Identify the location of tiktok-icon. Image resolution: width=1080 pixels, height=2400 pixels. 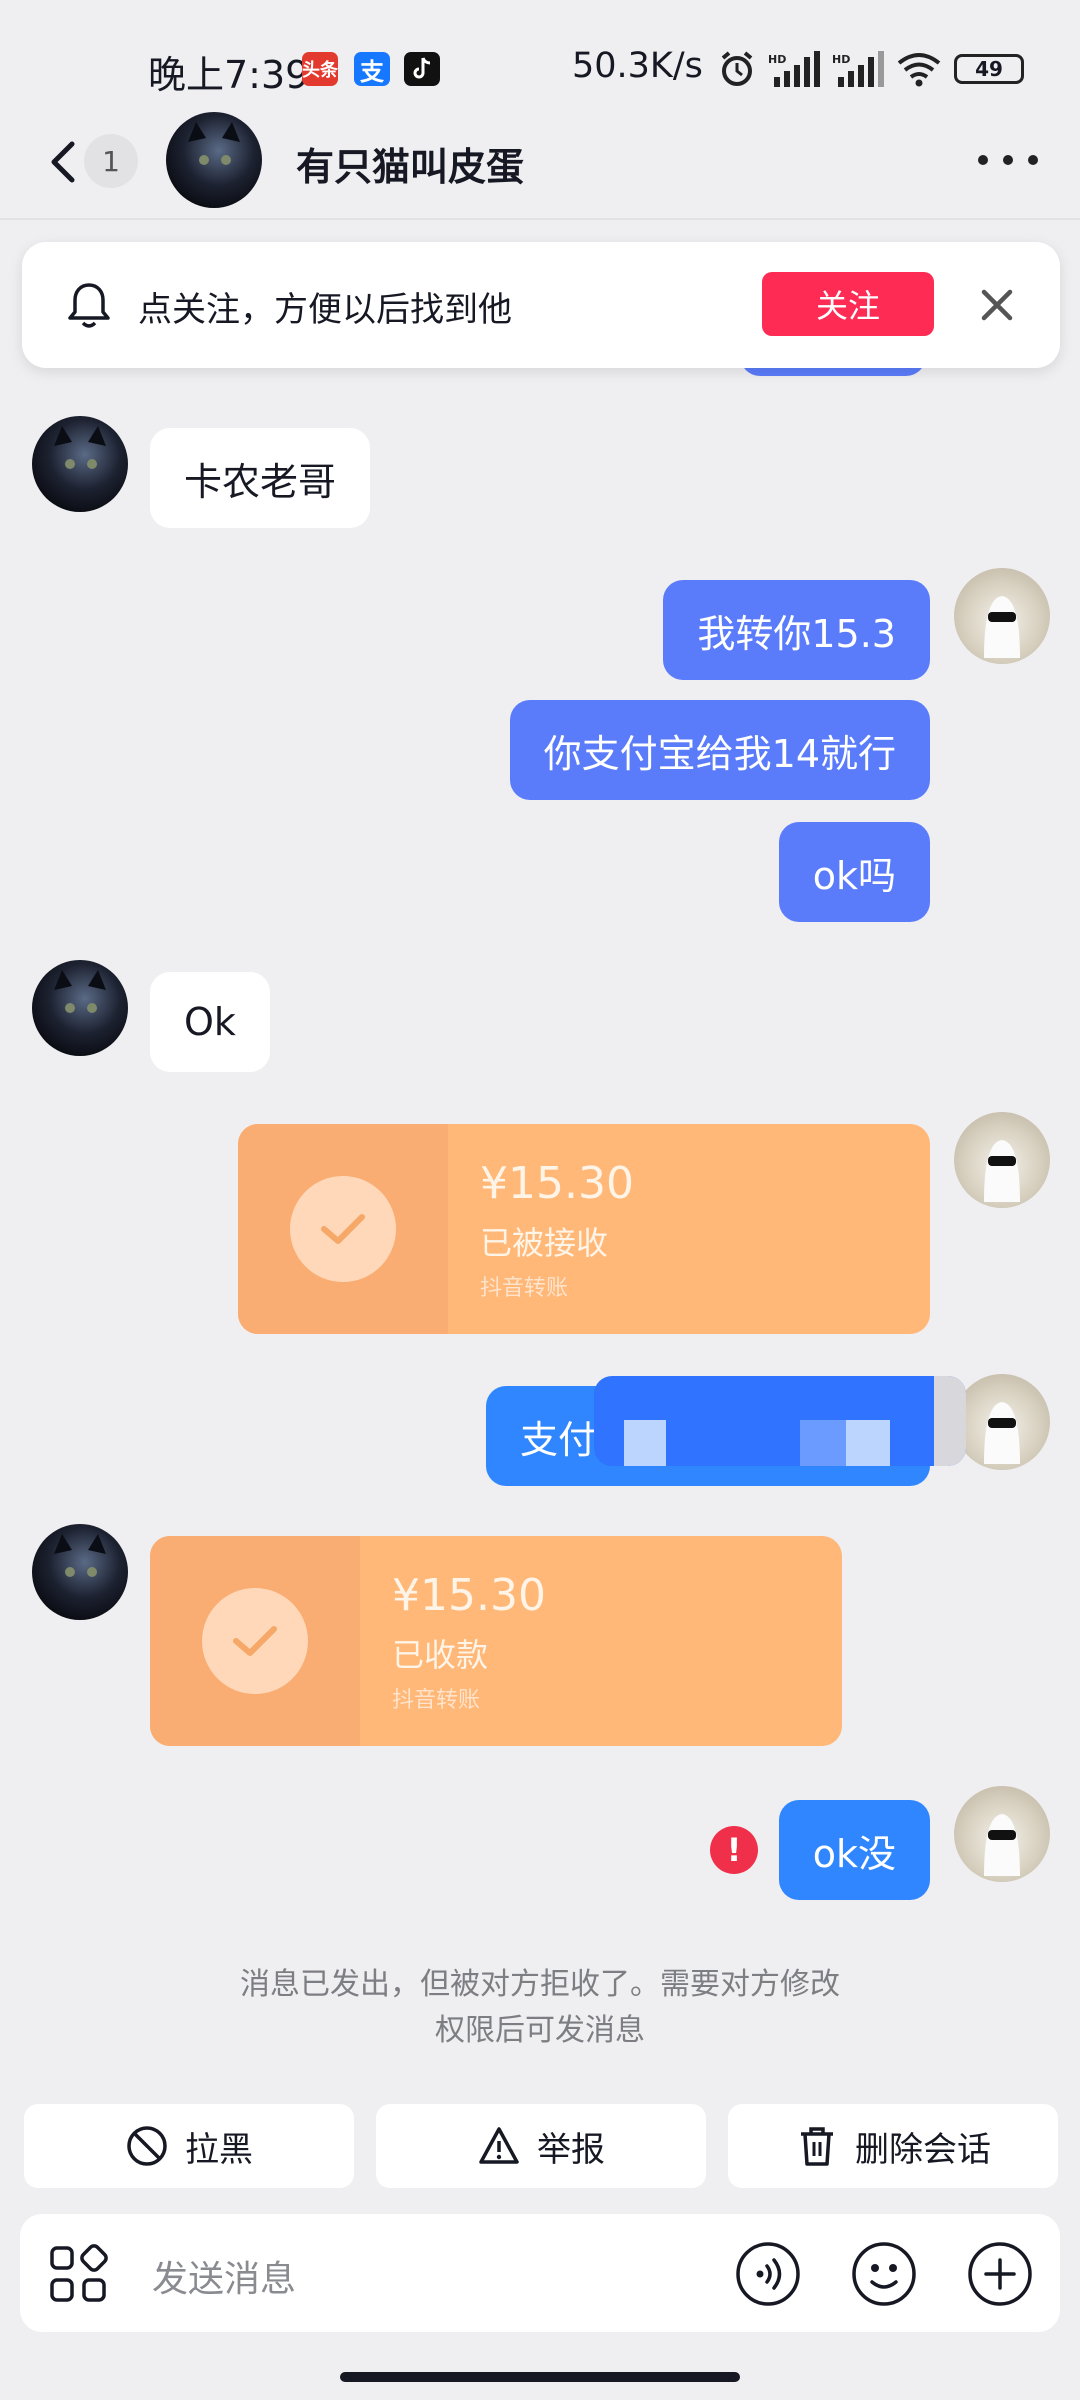
(422, 69).